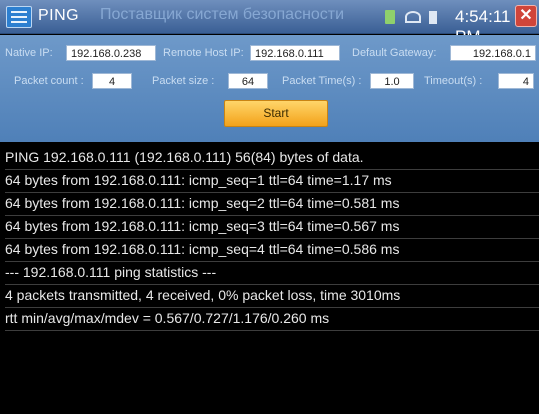 The width and height of the screenshot is (539, 414). What do you see at coordinates (183, 81) in the screenshot?
I see `packet-size-label: Packet size :` at bounding box center [183, 81].